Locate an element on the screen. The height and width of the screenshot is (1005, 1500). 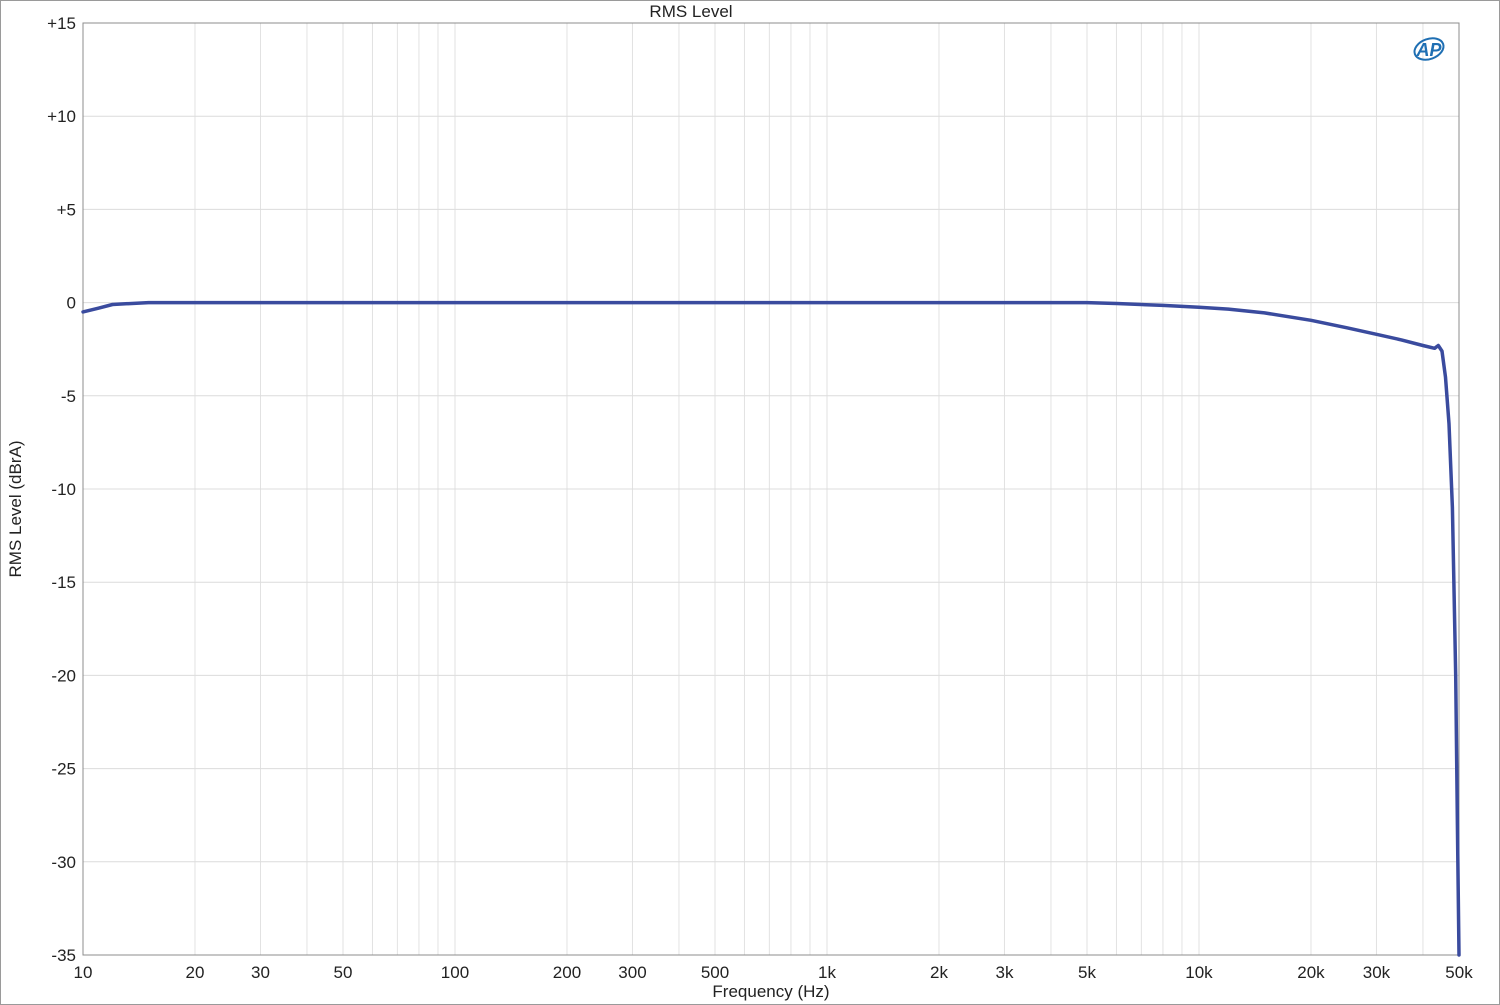
x-tick-label: 20k is located at coordinates (1311, 972).